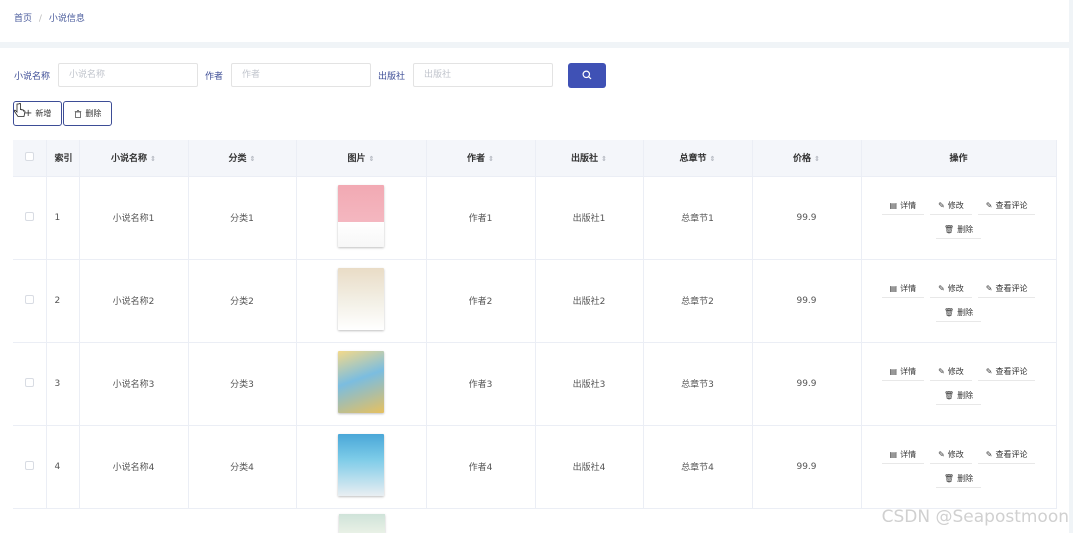 The width and height of the screenshot is (1073, 533). What do you see at coordinates (589, 218) in the screenshot?
I see `row-publisher: 出版社1` at bounding box center [589, 218].